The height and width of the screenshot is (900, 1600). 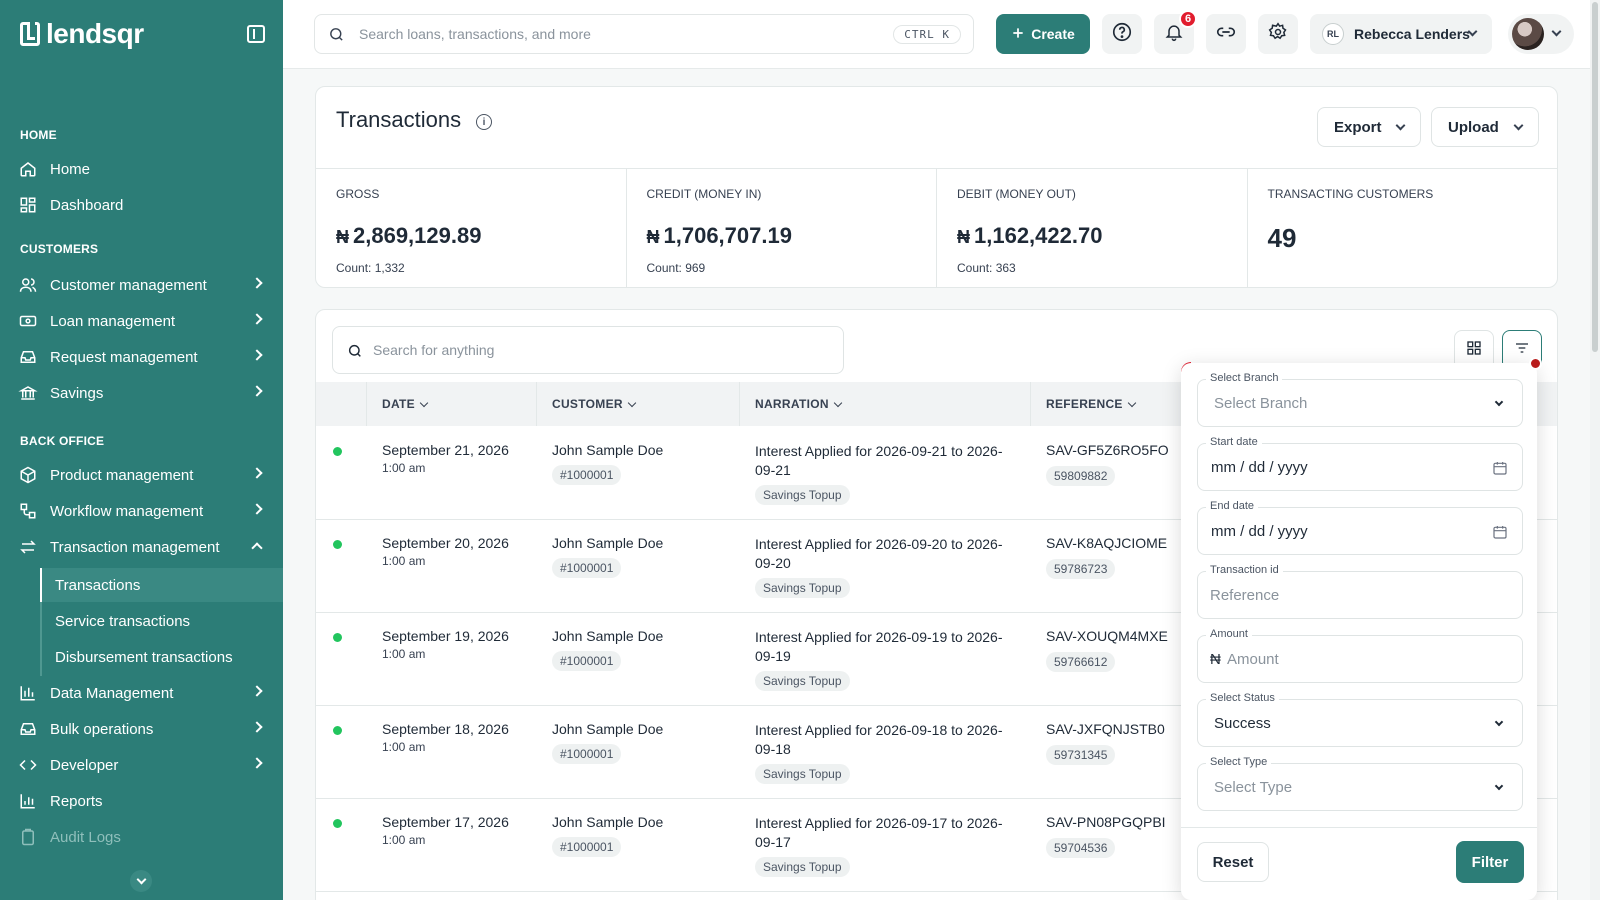 What do you see at coordinates (799, 404) in the screenshot?
I see `column-header-narration: NARRATION` at bounding box center [799, 404].